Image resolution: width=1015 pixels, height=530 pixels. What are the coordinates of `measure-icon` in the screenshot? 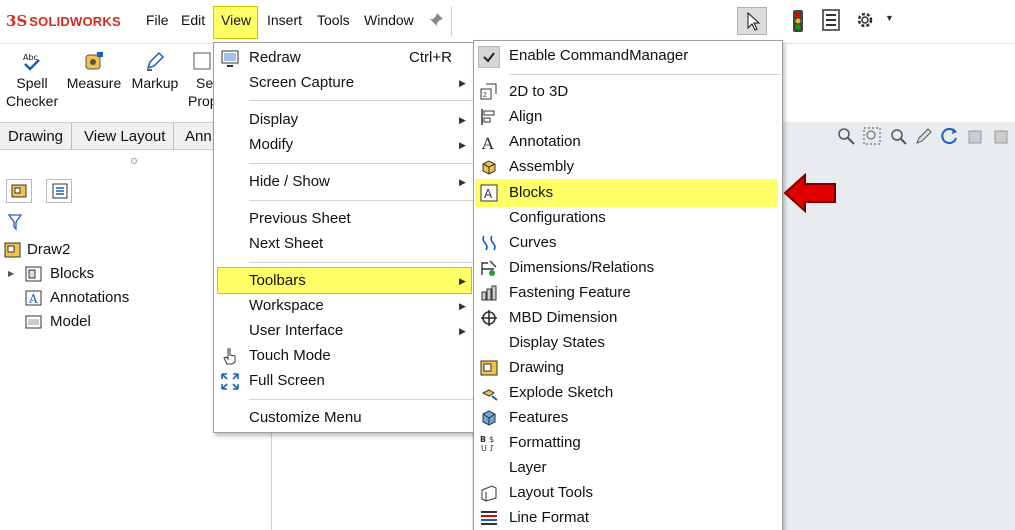 It's located at (94, 61).